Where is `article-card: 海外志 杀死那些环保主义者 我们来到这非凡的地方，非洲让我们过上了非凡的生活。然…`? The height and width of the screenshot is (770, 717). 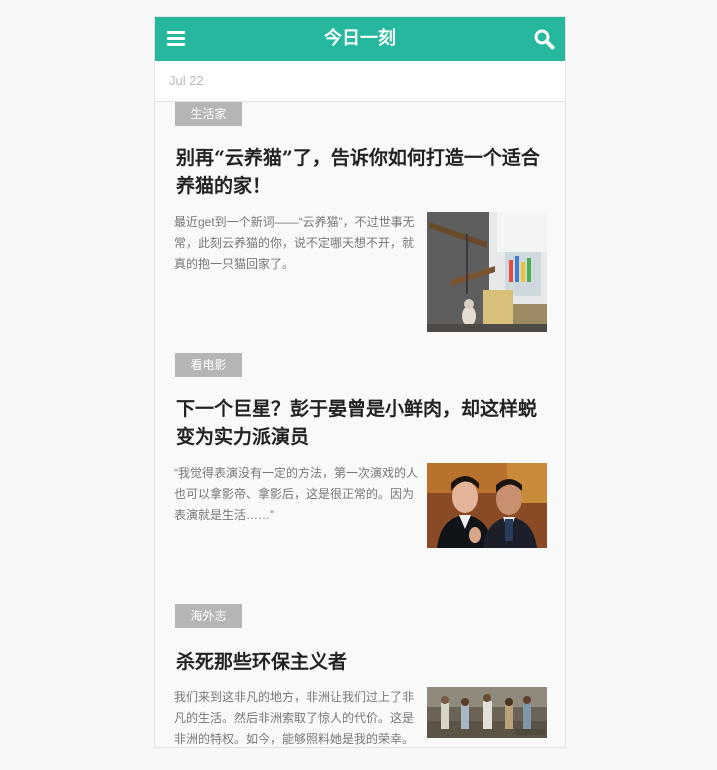 article-card: 海外志 杀死那些环保主义者 我们来到这非凡的地方，非洲让我们过上了非凡的生活。然… is located at coordinates (360, 675).